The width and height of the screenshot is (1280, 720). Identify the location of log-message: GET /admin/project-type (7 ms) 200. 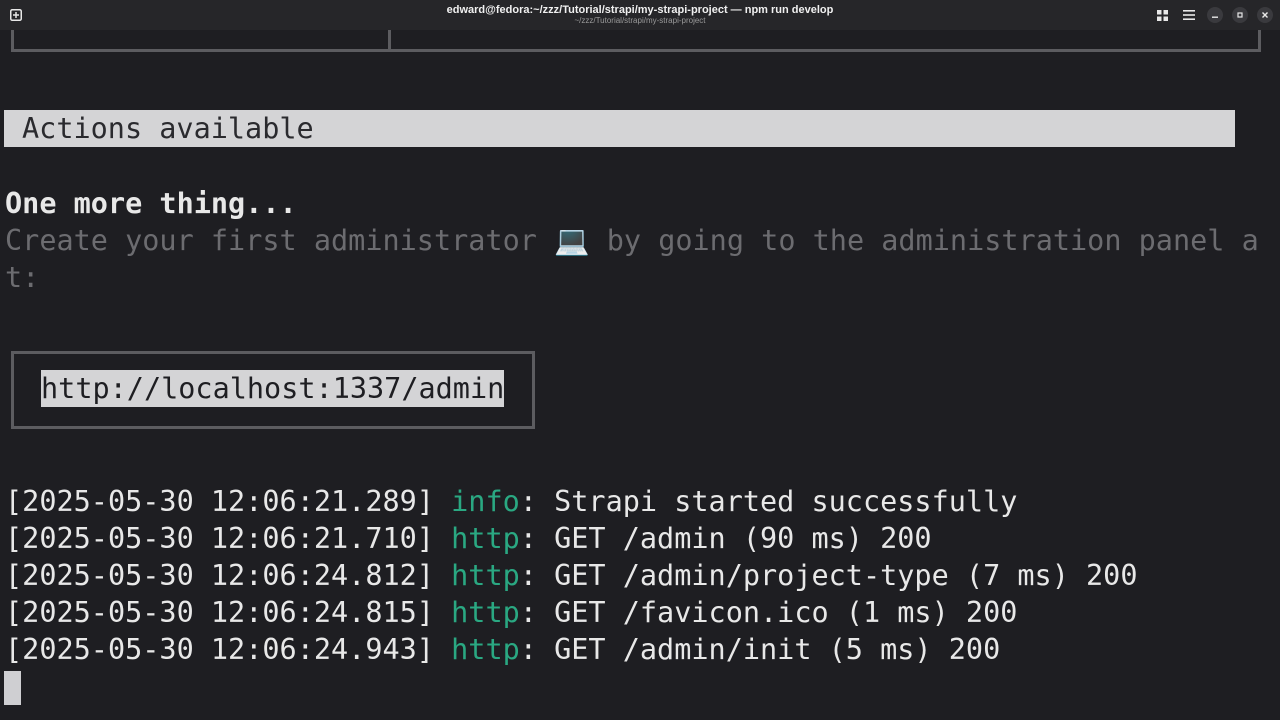
(846, 575).